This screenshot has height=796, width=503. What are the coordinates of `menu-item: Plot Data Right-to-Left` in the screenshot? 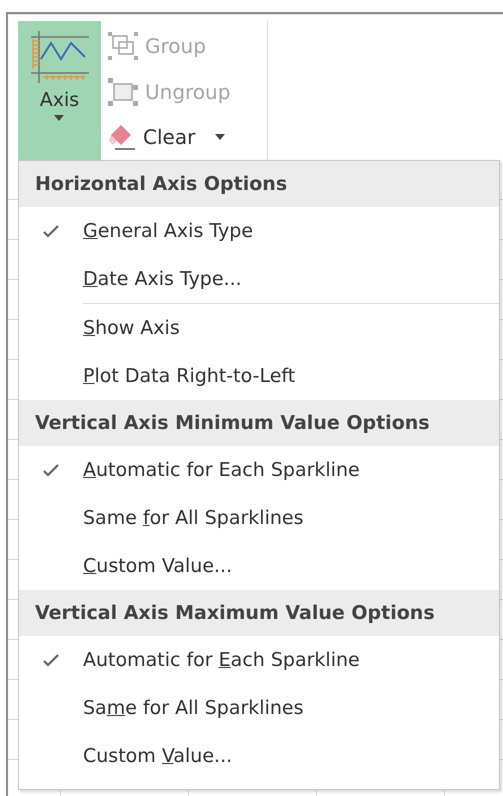 It's located at (259, 376).